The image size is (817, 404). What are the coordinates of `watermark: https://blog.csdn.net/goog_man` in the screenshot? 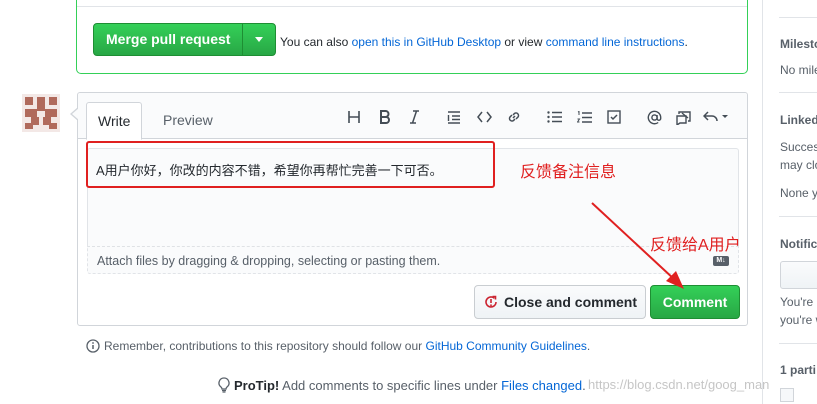 It's located at (679, 384).